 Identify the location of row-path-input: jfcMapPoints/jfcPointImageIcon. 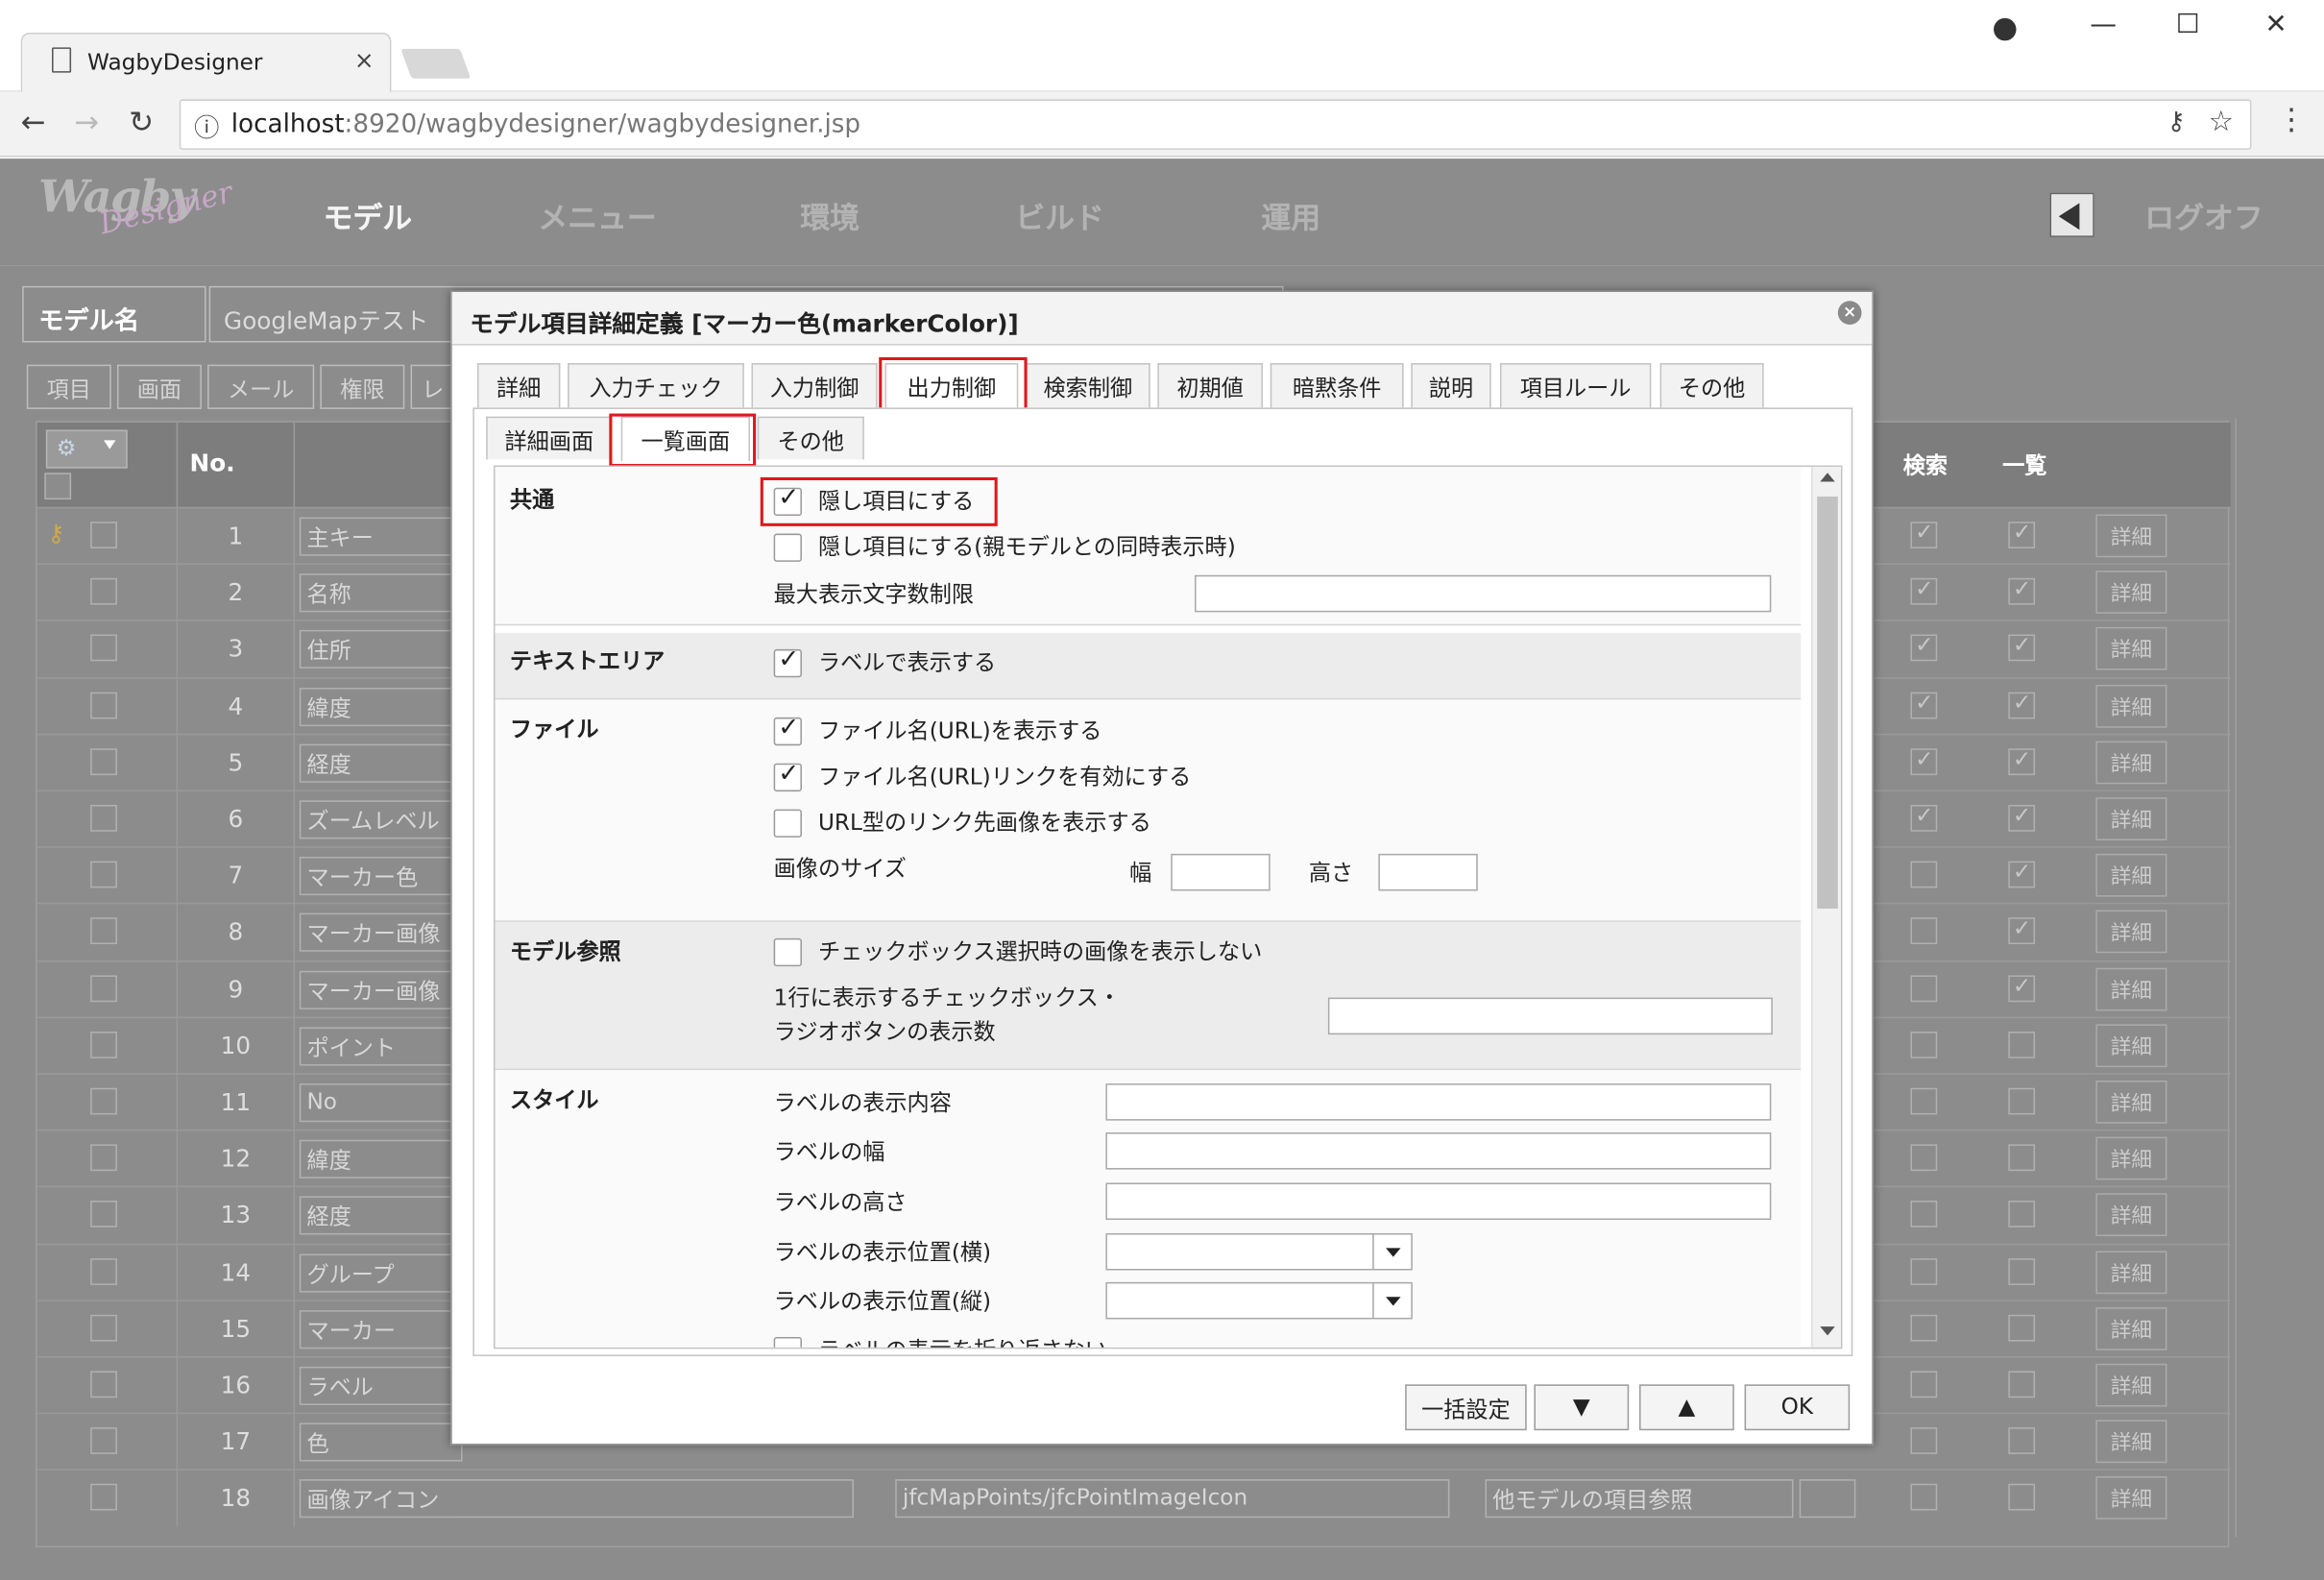
(1172, 1499).